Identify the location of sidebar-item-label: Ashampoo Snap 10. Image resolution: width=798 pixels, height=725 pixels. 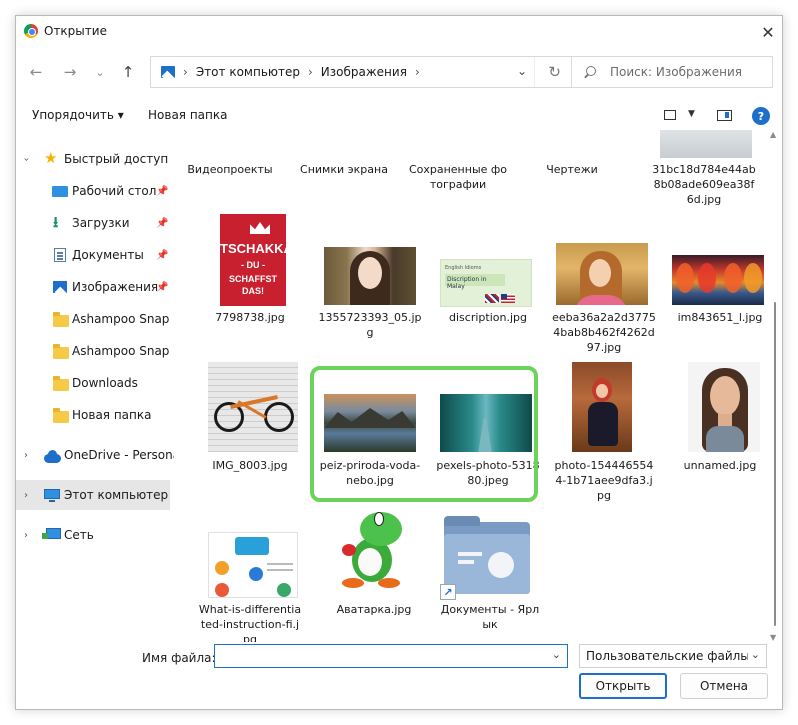
(122, 351).